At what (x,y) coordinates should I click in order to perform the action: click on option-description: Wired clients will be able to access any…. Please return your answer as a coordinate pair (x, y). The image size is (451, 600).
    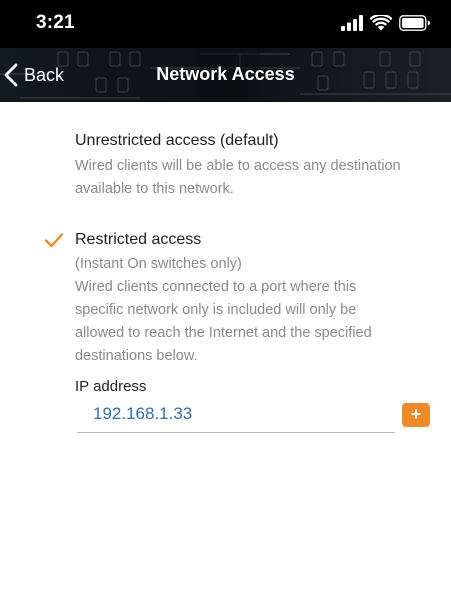
    Looking at the image, I should click on (250, 178).